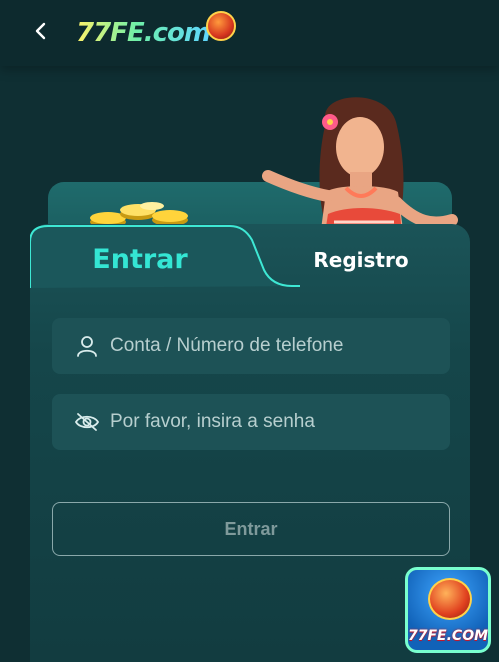  I want to click on account-input, so click(279, 346).